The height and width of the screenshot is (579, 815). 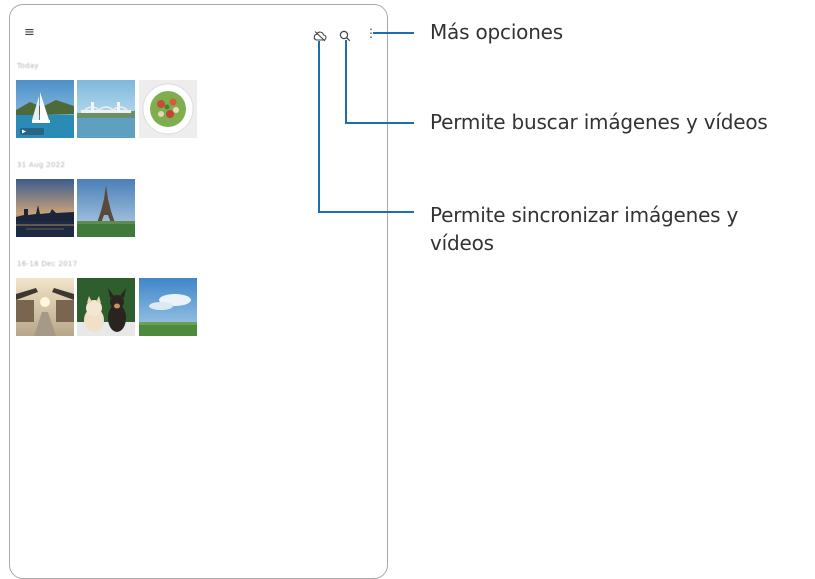 I want to click on photo-thumbnail-sky-field, so click(x=168, y=307).